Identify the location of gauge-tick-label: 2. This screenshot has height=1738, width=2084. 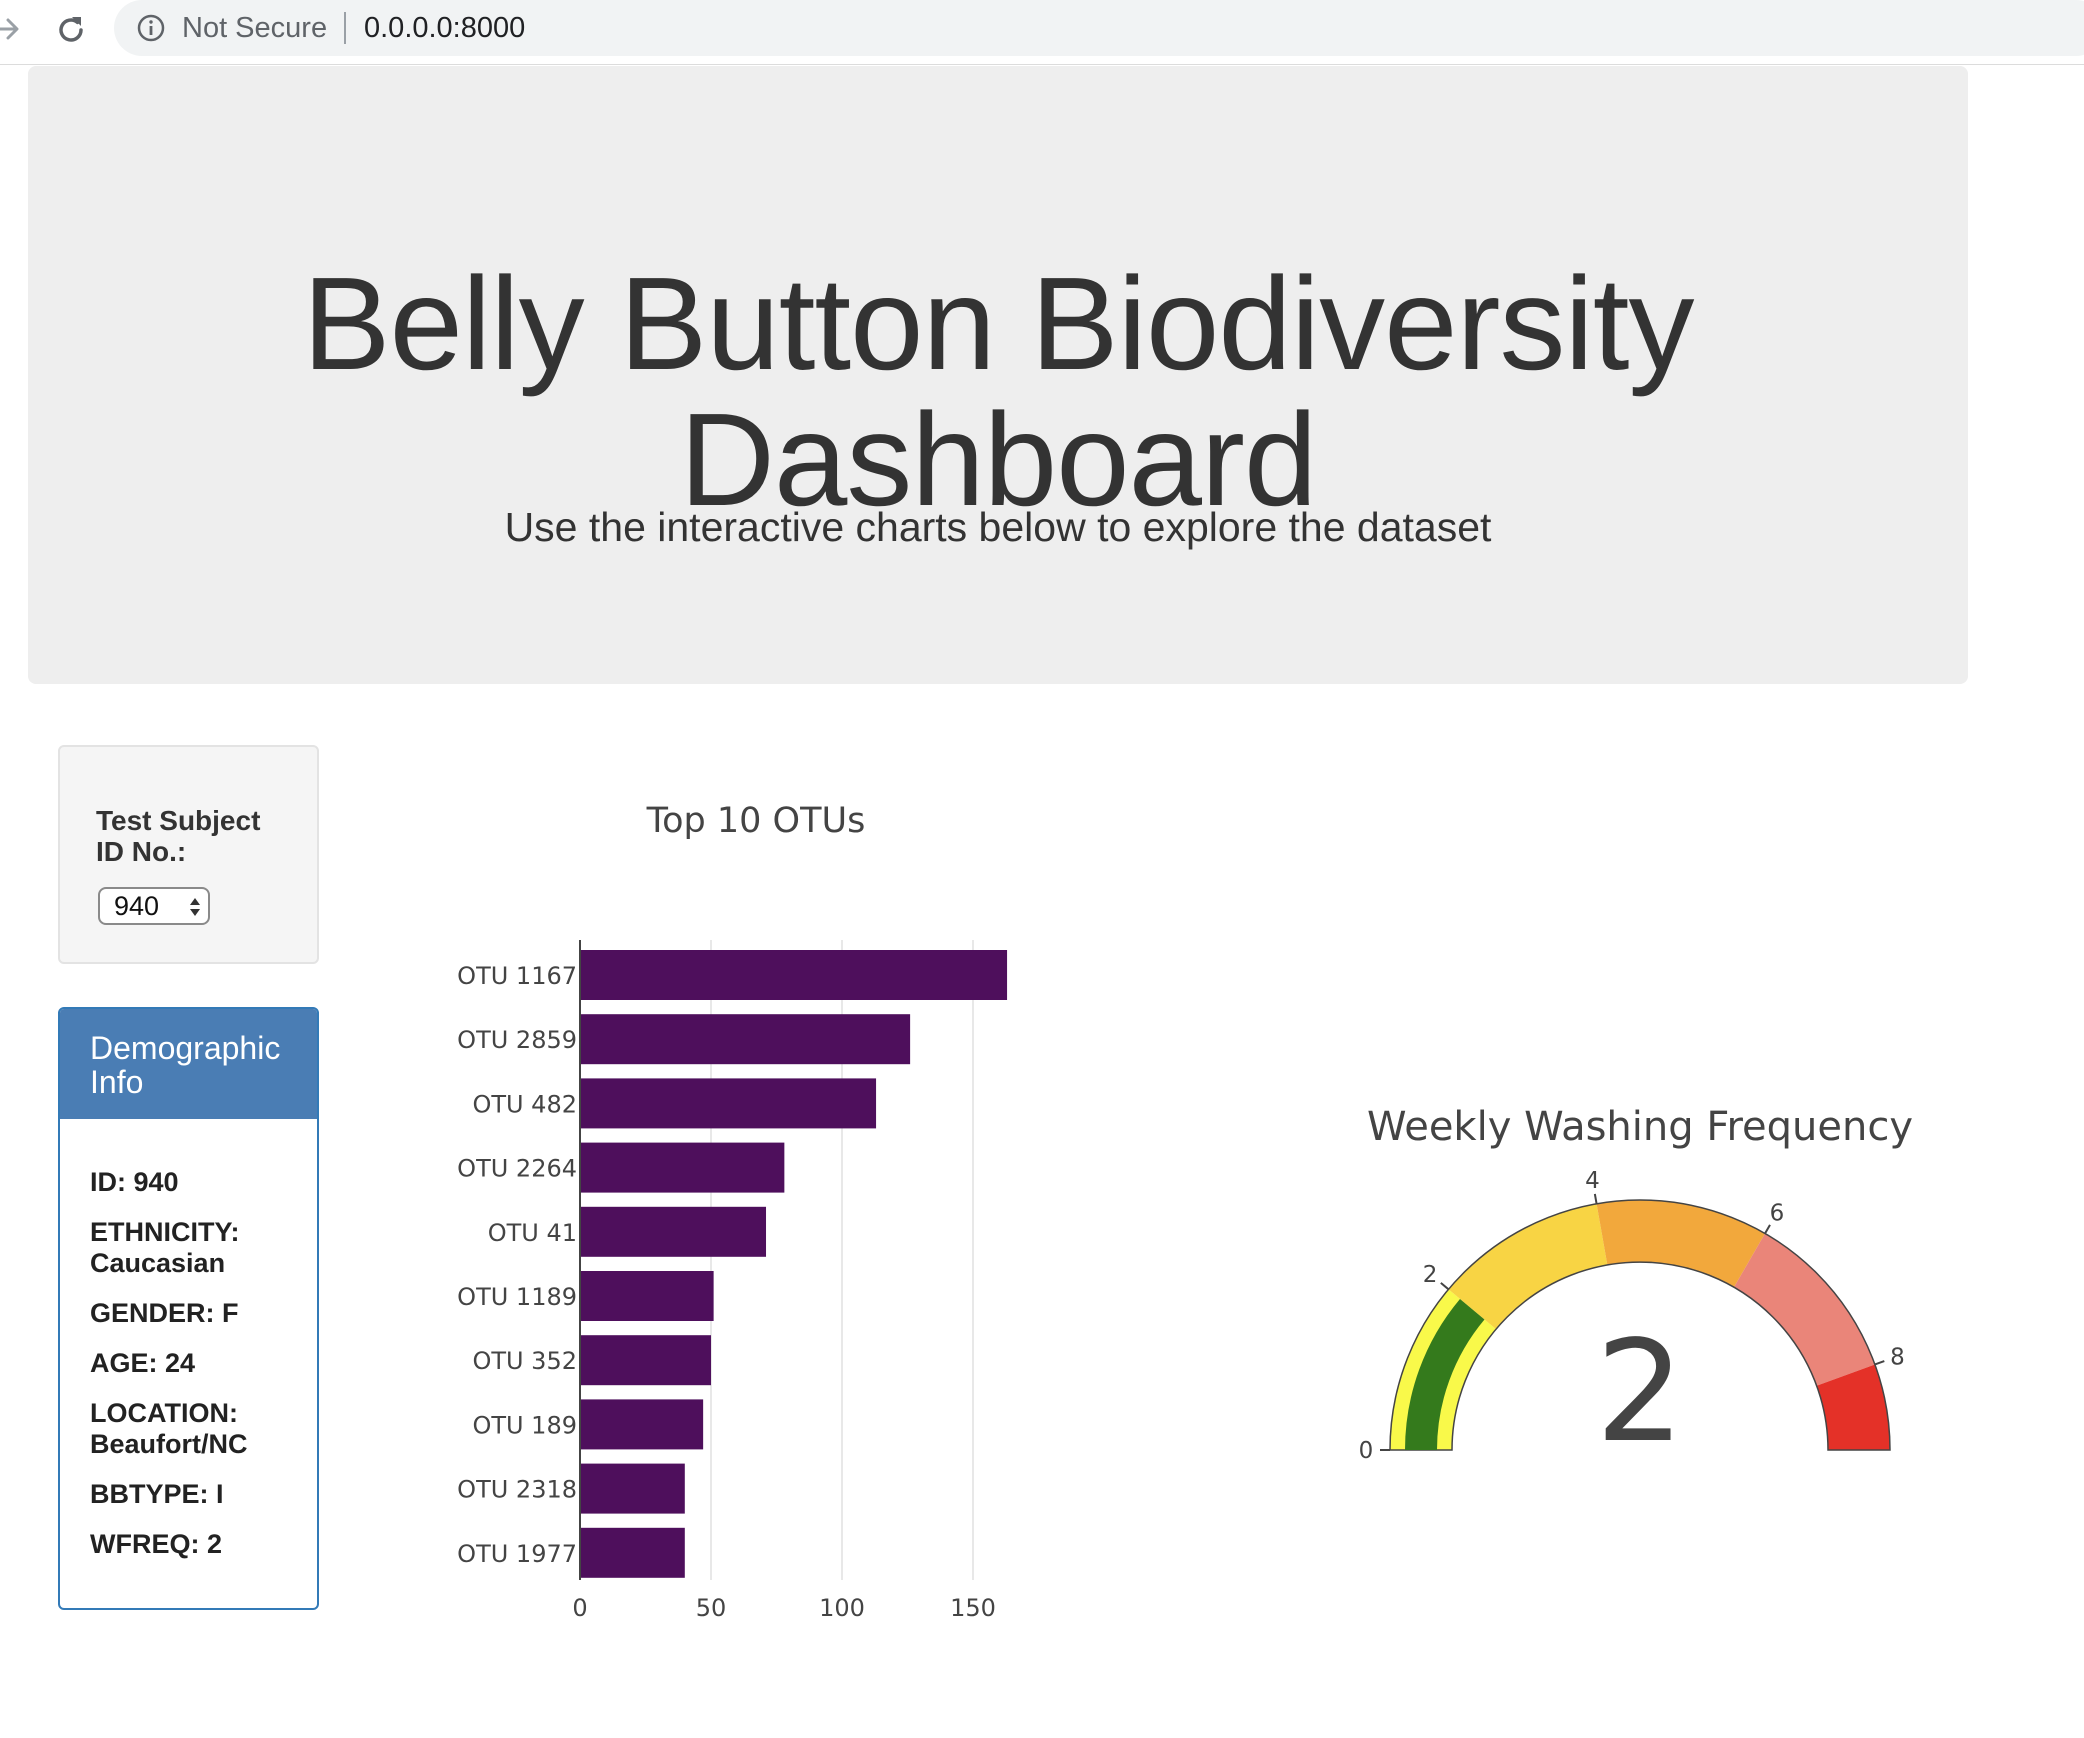
(1430, 1275).